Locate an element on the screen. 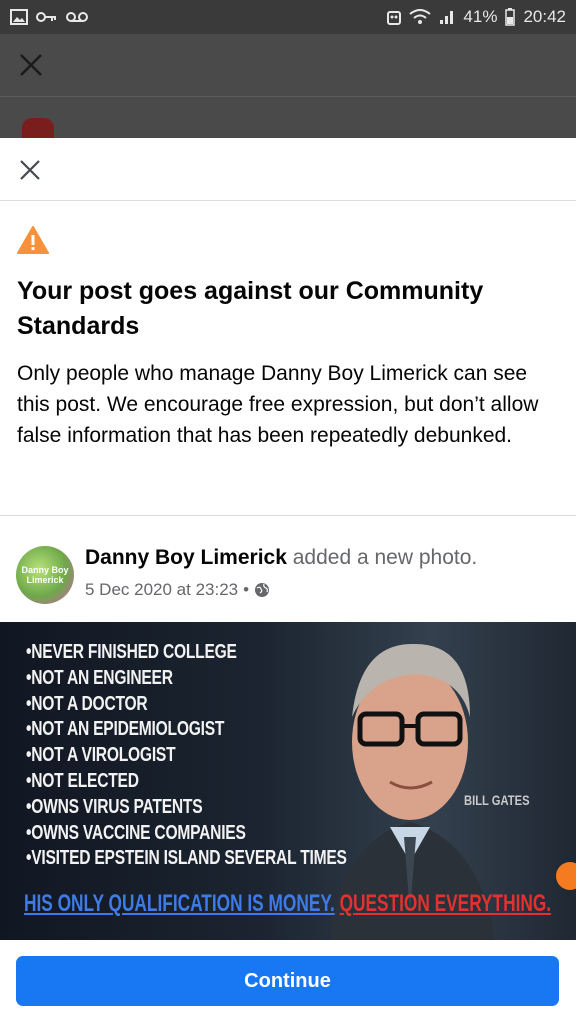 This screenshot has width=576, height=1024. globe-icon is located at coordinates (262, 590).